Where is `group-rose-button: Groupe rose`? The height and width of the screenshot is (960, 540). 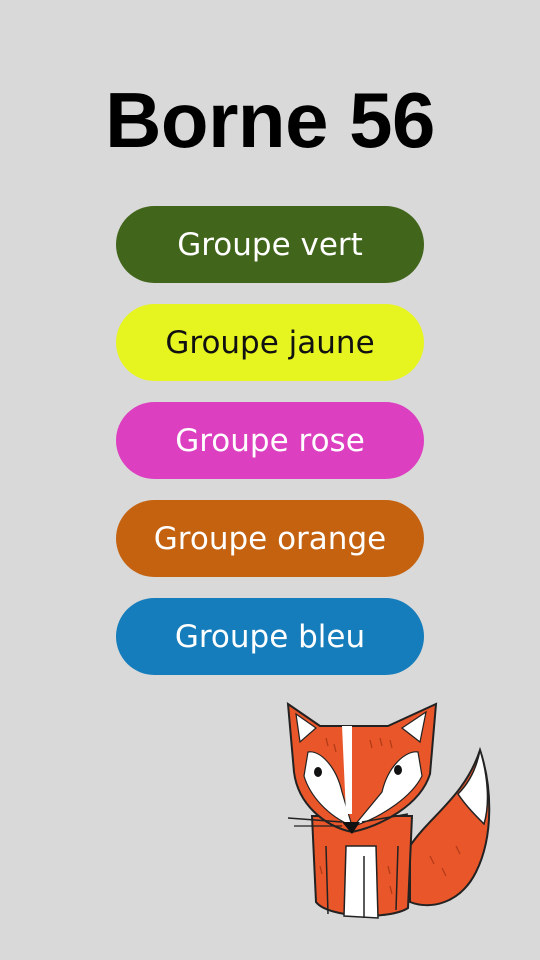 group-rose-button: Groupe rose is located at coordinates (270, 440).